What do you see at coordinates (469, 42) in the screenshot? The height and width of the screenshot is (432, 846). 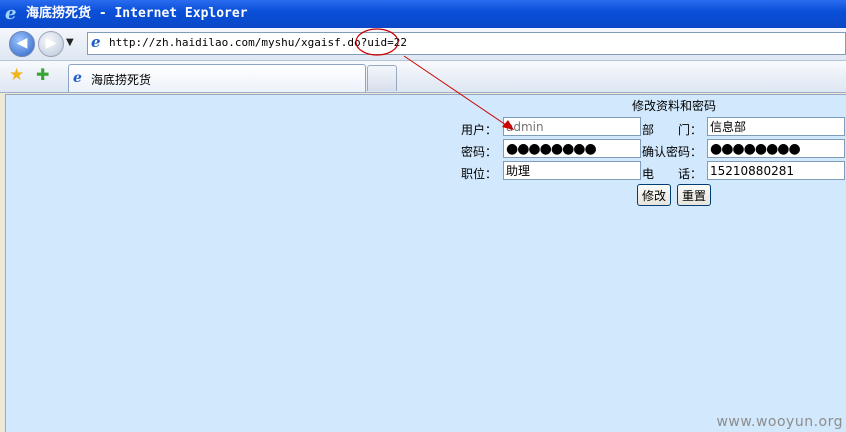 I see `address-input` at bounding box center [469, 42].